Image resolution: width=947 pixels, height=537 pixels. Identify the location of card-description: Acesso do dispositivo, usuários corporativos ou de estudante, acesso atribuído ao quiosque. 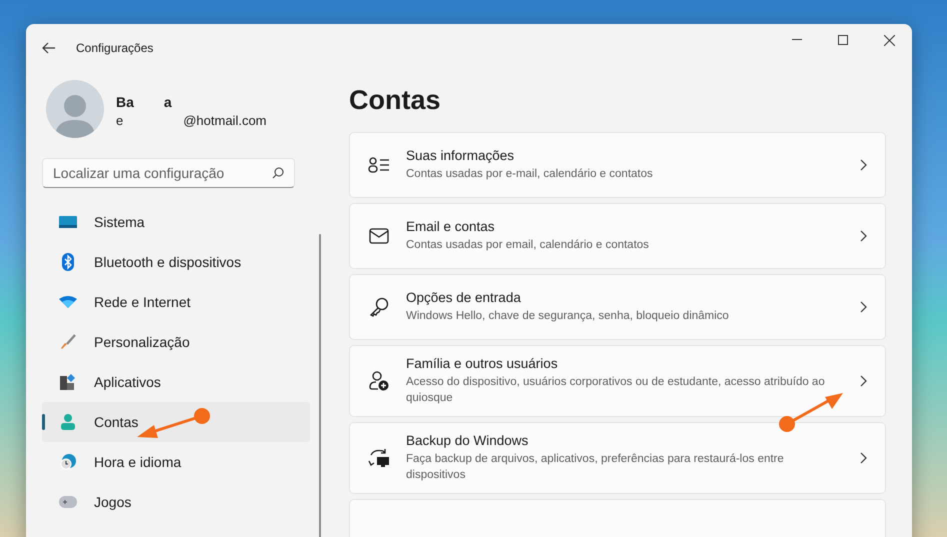
(616, 390).